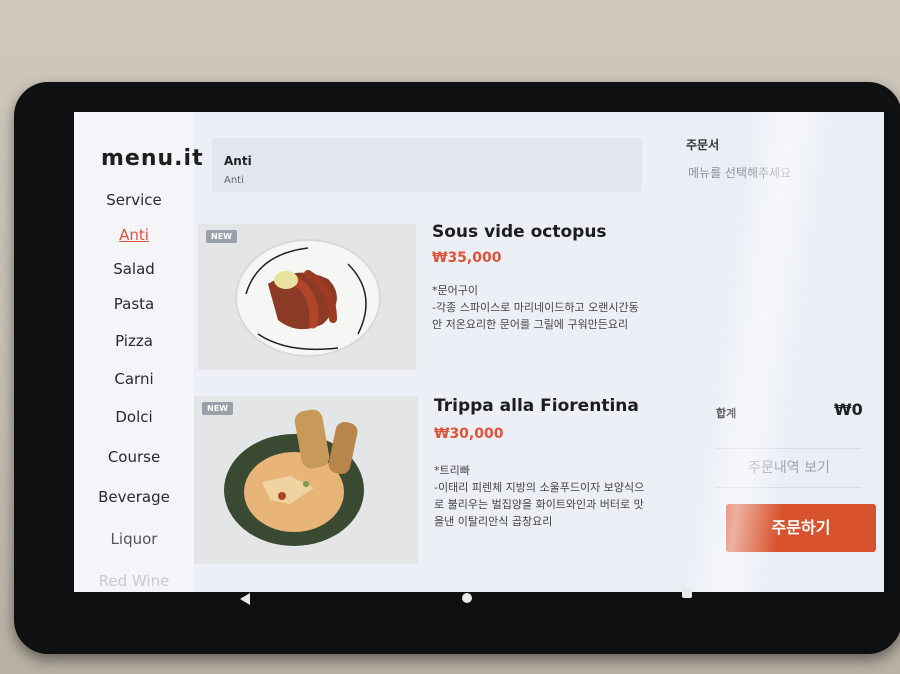 This screenshot has height=674, width=900. I want to click on octopus-dish-icon, so click(307, 297).